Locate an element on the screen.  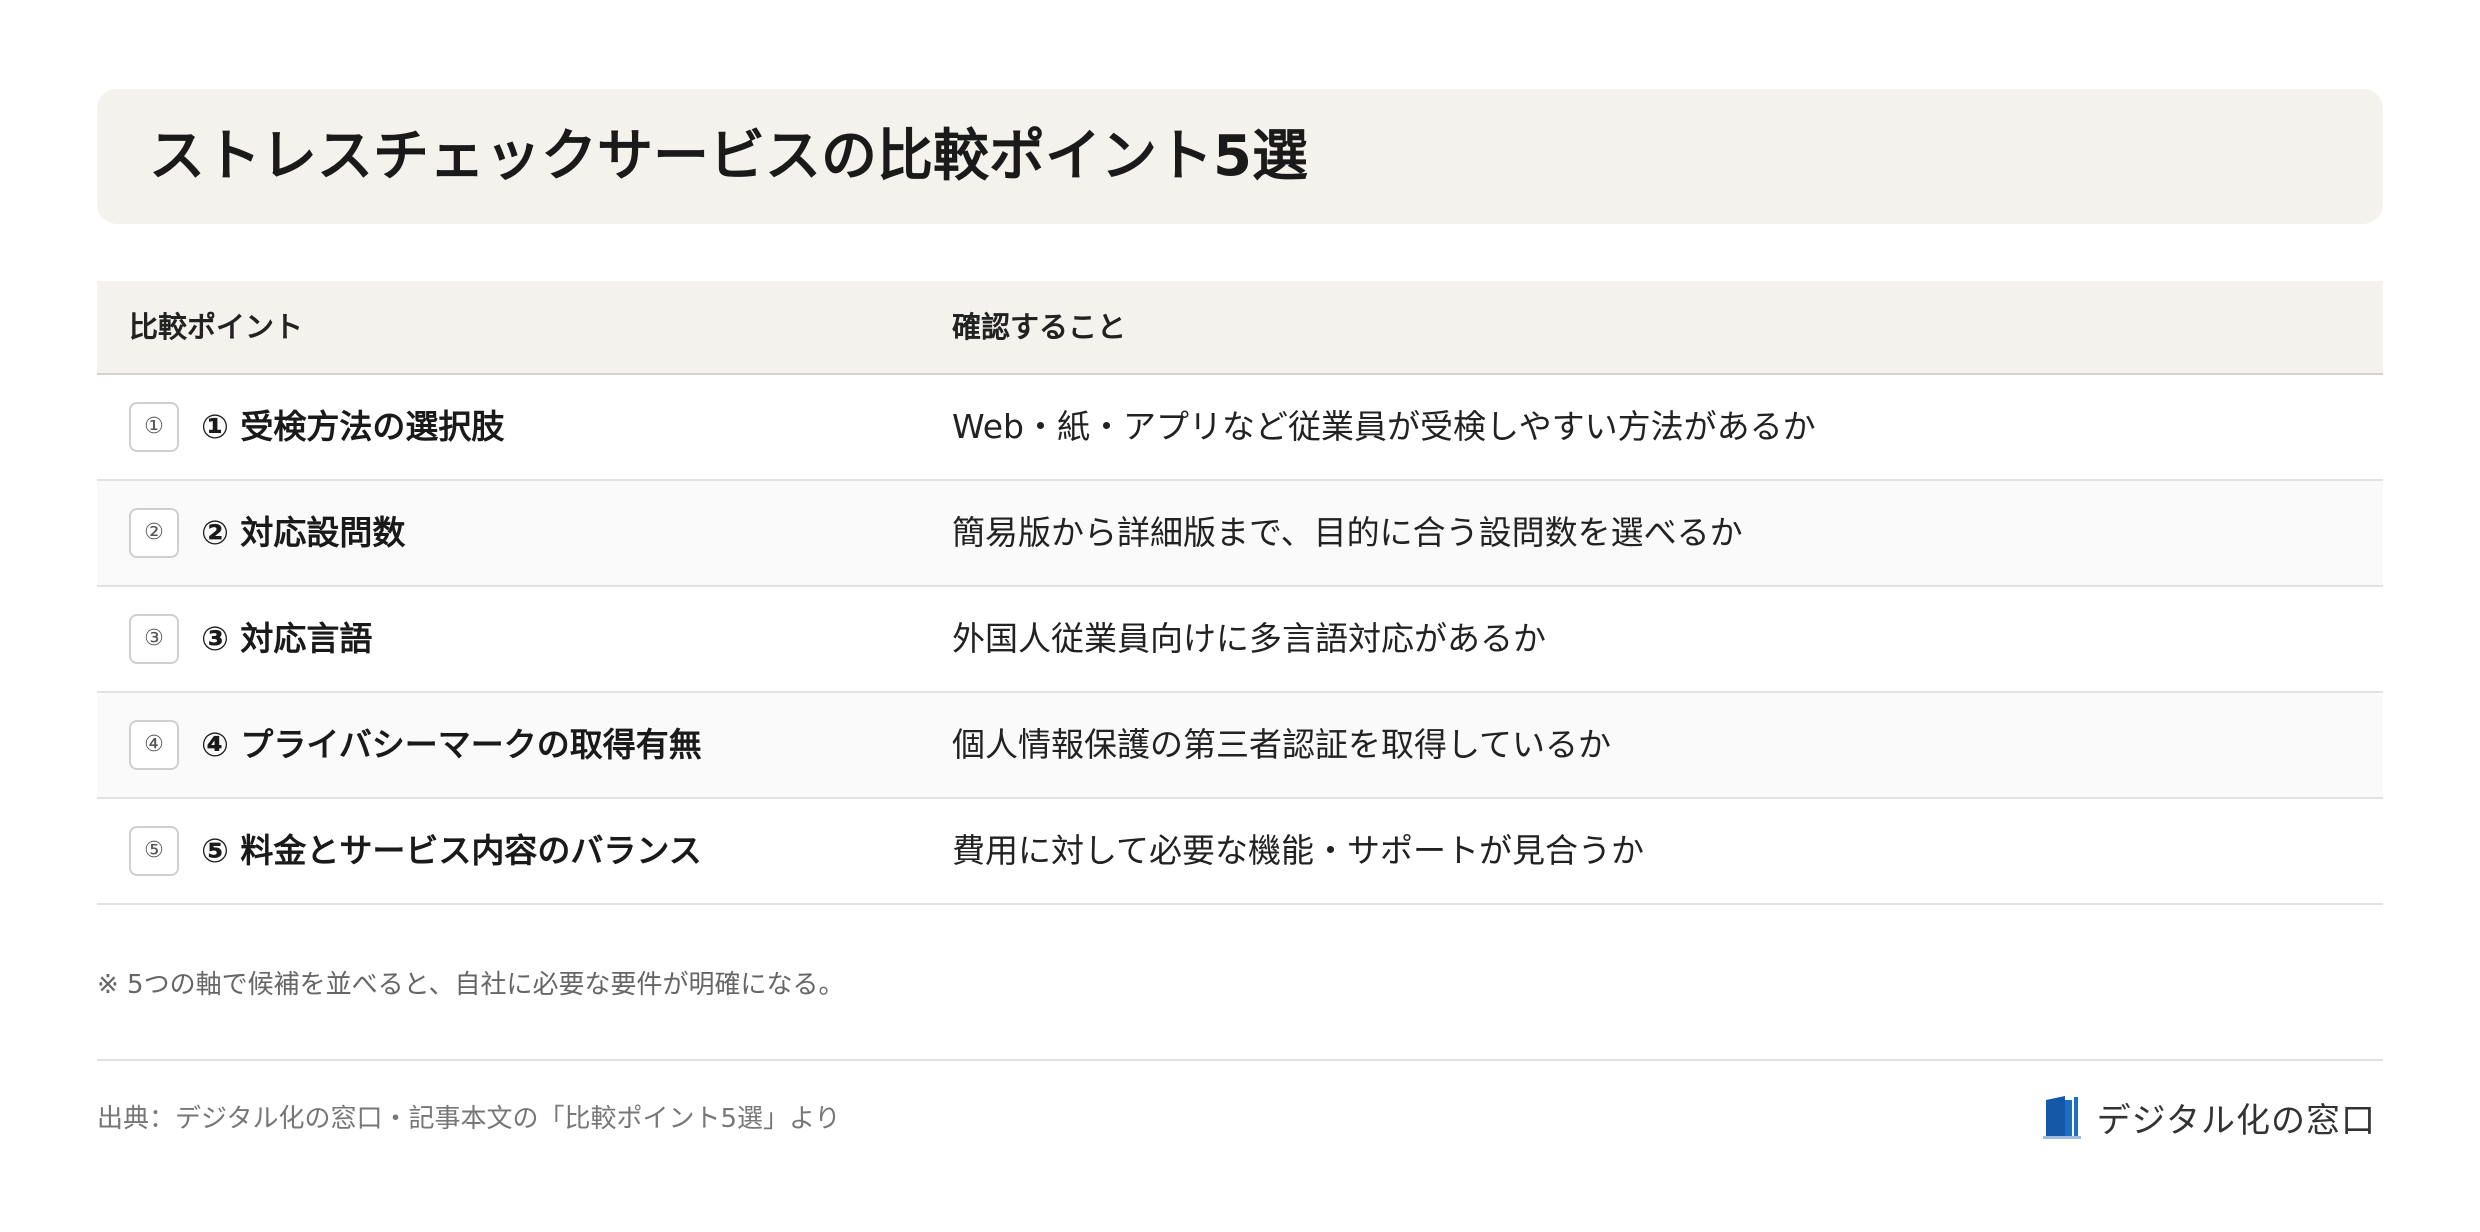
page-title: ストレスチェックサービスの比較ポイント5選 is located at coordinates (728, 156).